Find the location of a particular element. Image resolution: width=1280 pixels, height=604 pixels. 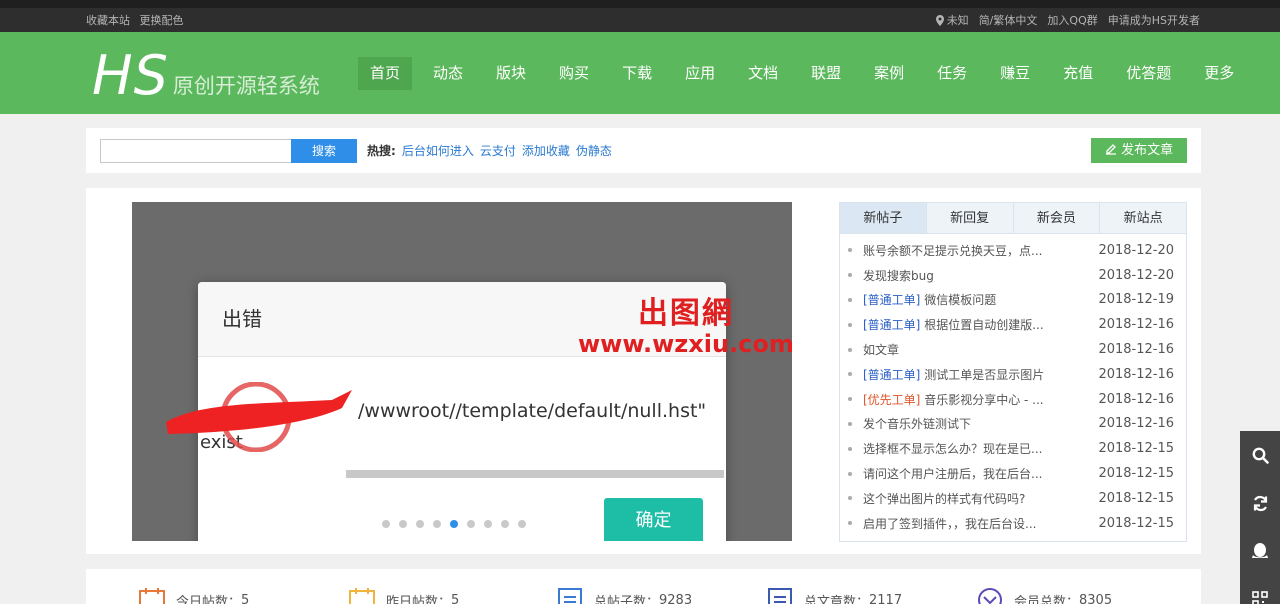

tab-new-posts: 新帖子 is located at coordinates (883, 218).